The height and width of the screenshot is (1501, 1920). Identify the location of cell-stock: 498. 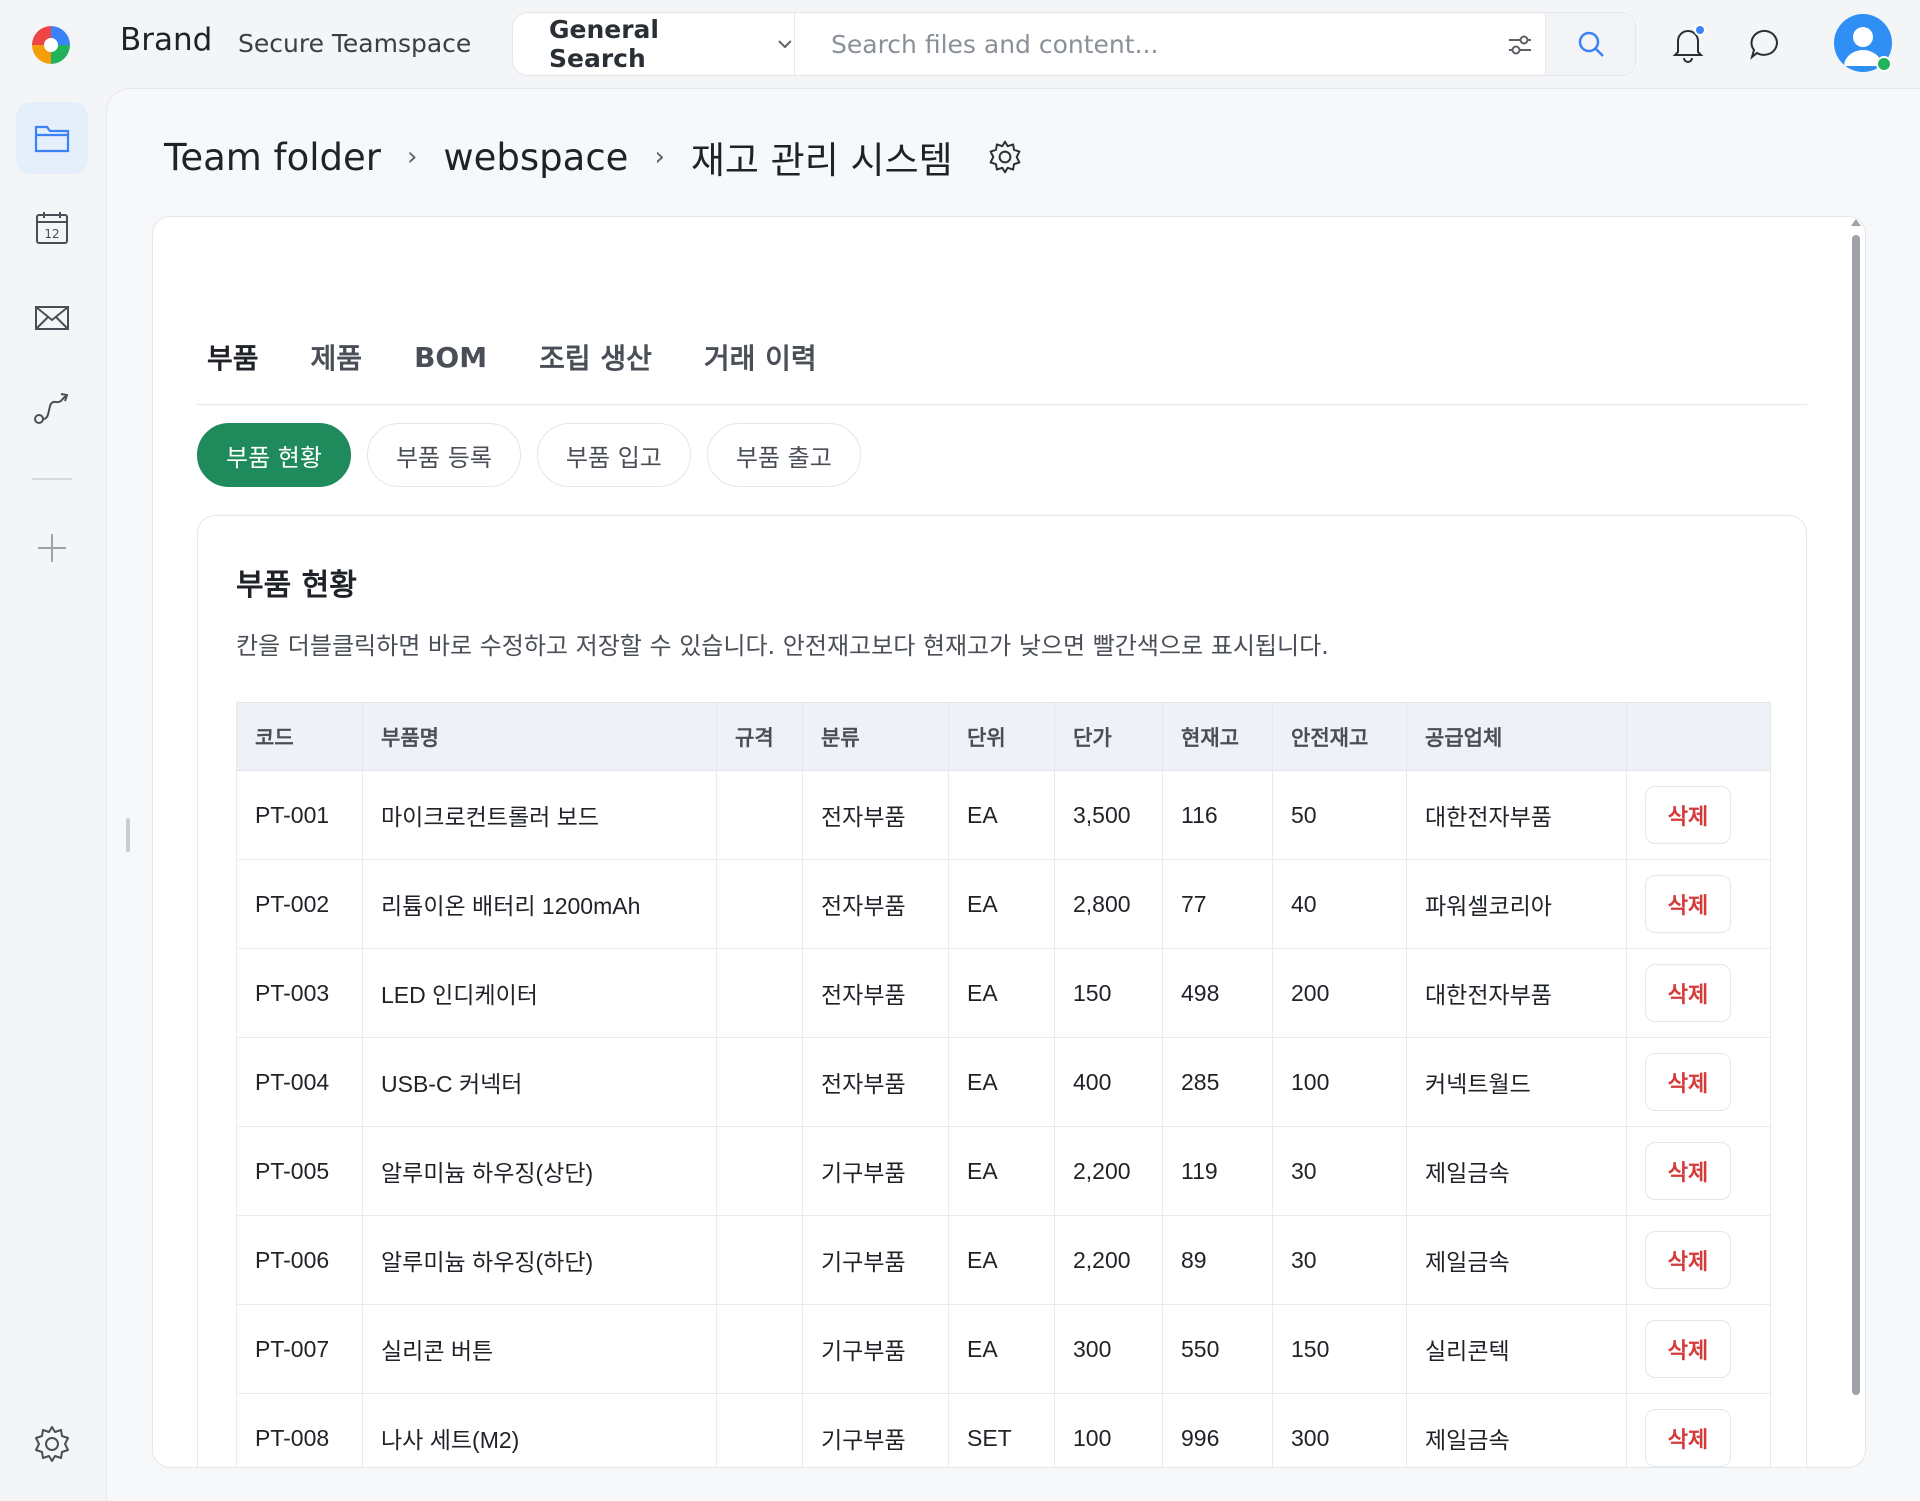
(1217, 993).